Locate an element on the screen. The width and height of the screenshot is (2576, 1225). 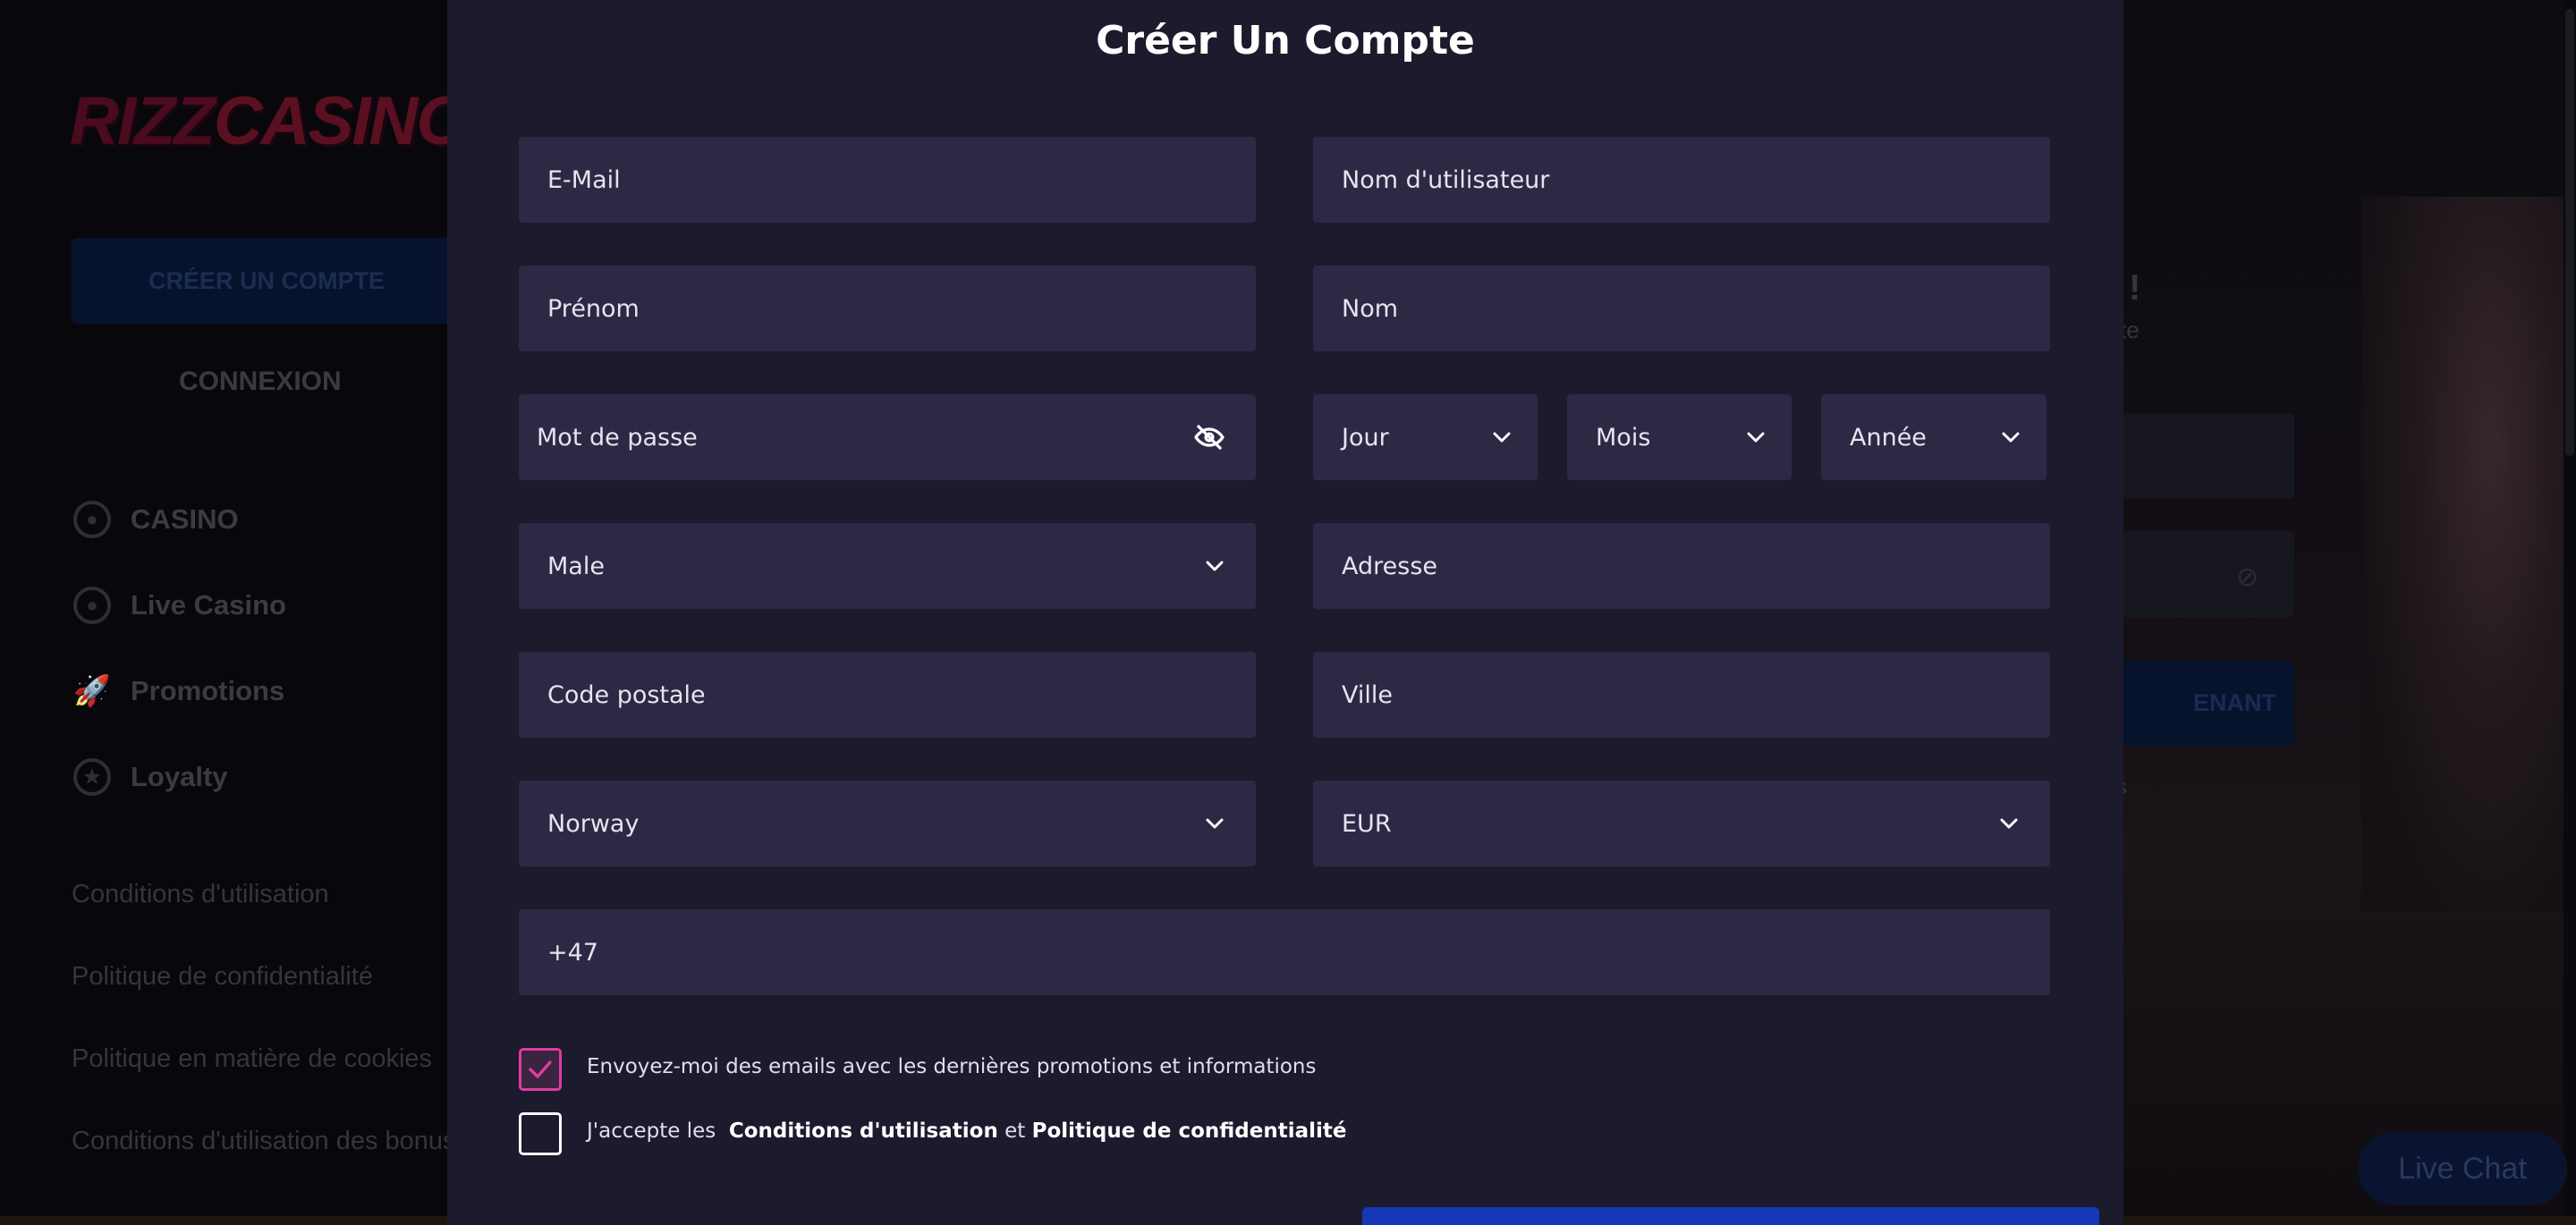
currency-select: EUR is located at coordinates (1681, 823).